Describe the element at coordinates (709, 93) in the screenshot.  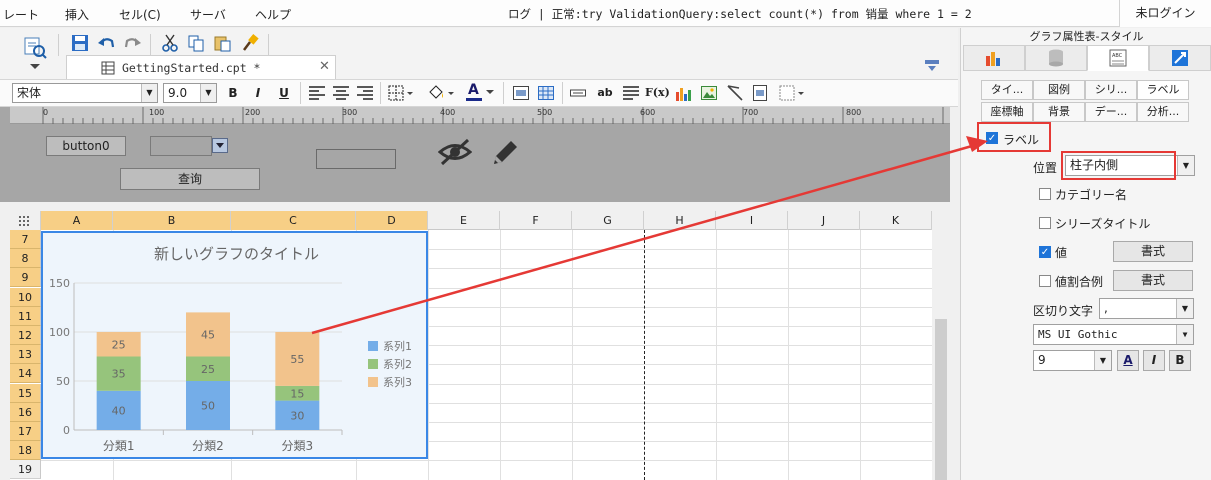
I see `image-icon` at that location.